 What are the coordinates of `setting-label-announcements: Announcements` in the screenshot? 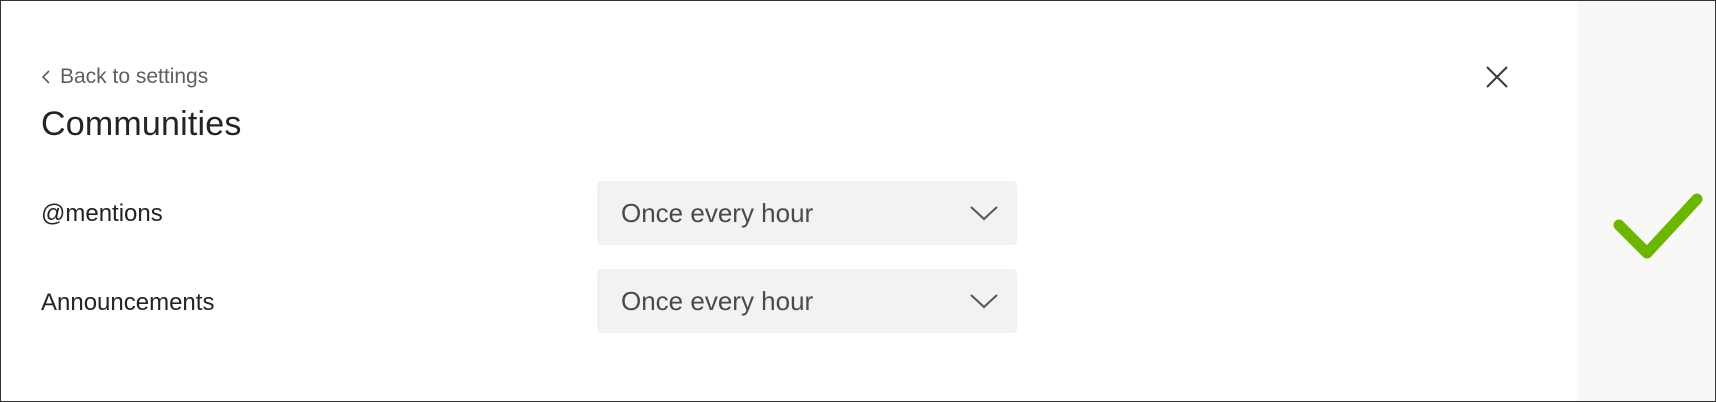 It's located at (128, 302).